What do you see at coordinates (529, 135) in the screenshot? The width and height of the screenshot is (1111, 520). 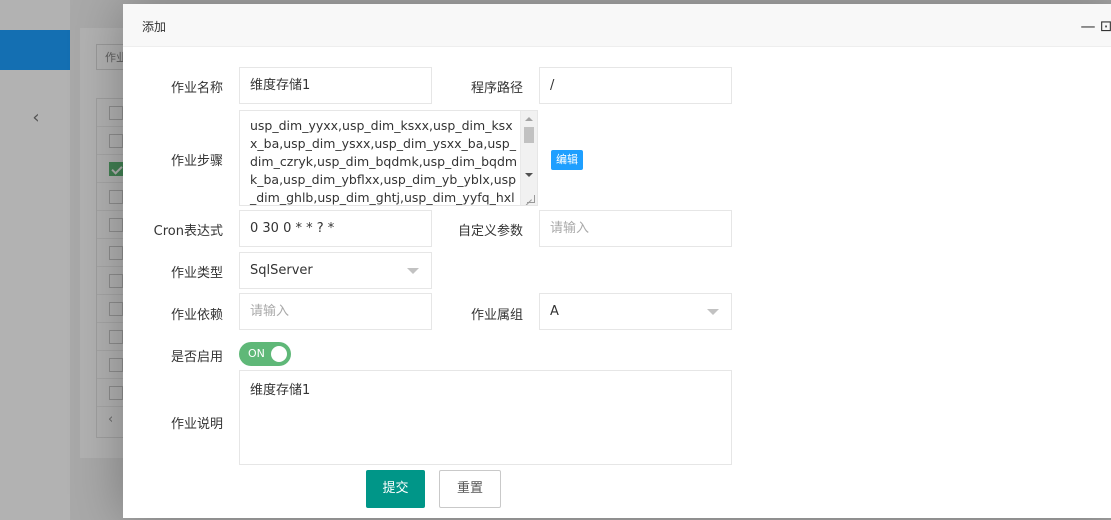 I see `scroll-thumb` at bounding box center [529, 135].